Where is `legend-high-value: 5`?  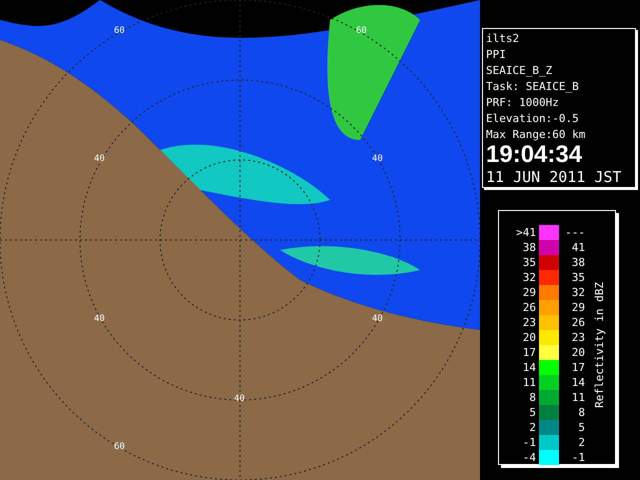 legend-high-value: 5 is located at coordinates (581, 427).